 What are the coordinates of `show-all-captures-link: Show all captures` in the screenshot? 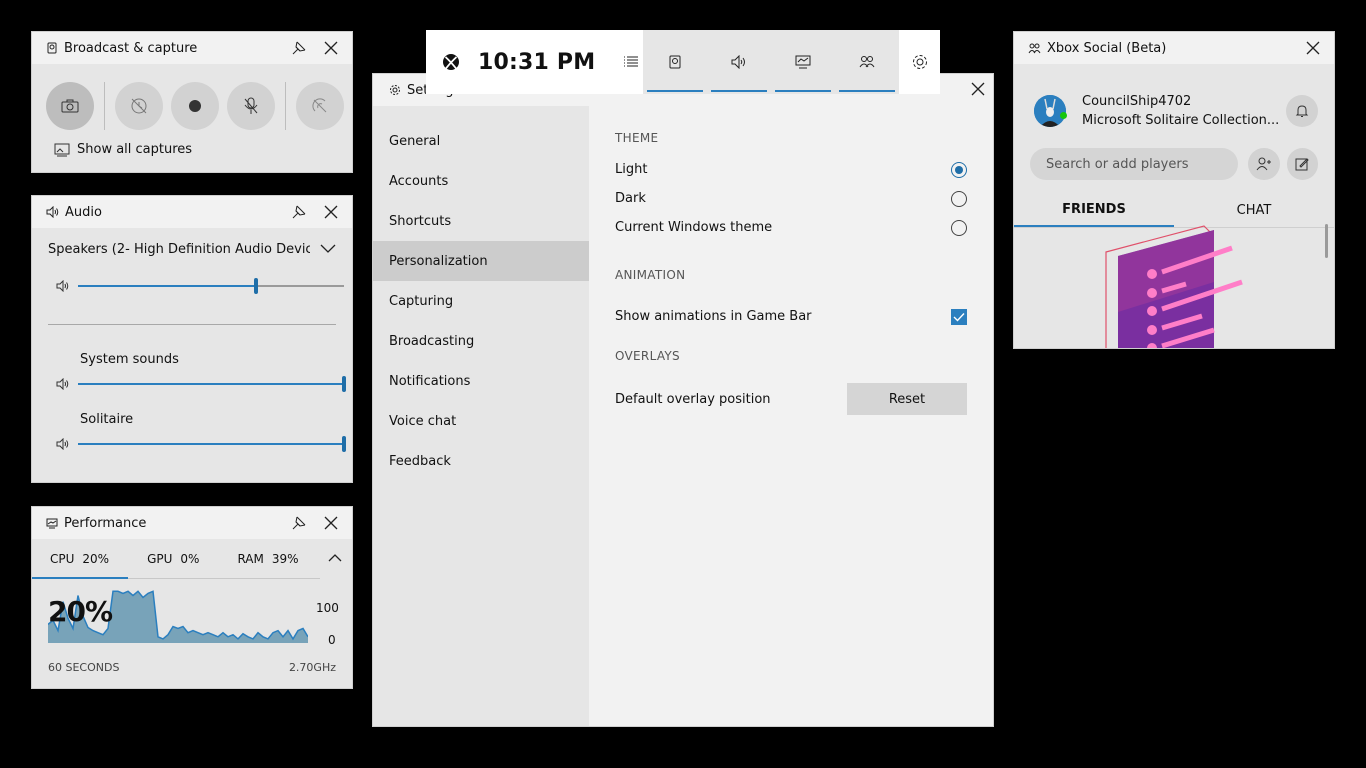 It's located at (192, 143).